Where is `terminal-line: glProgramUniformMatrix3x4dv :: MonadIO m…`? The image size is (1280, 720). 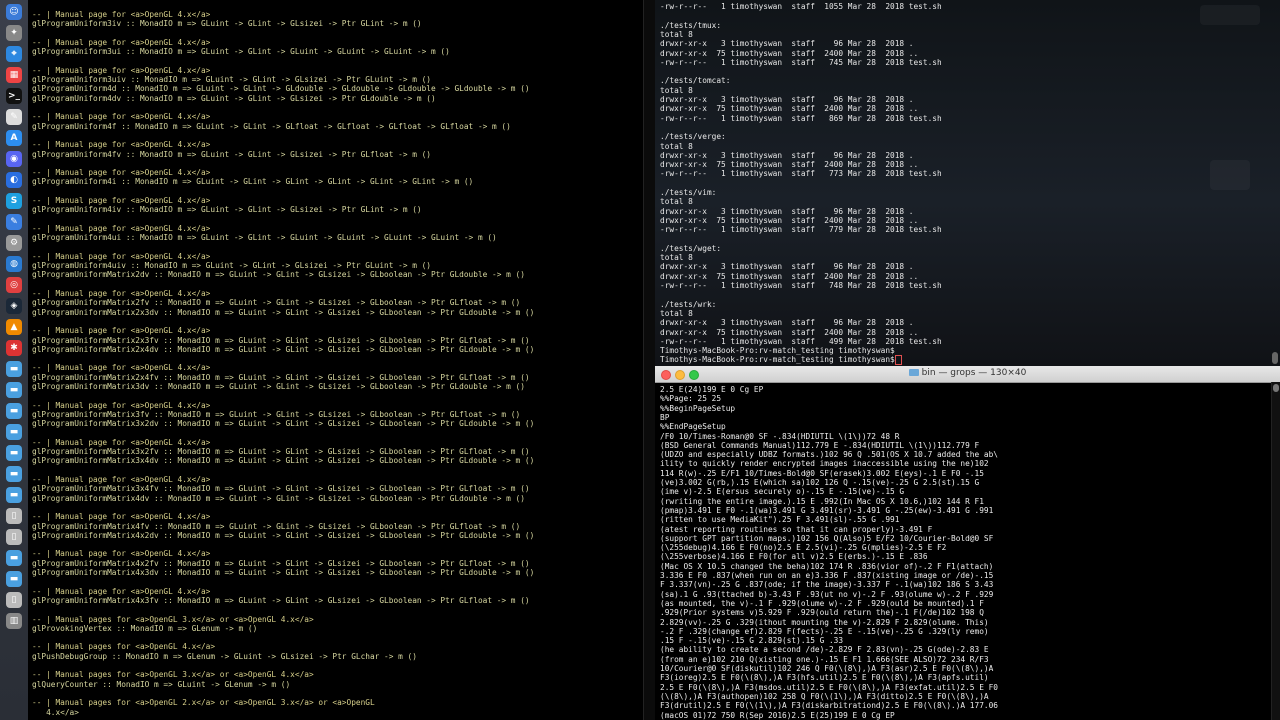
terminal-line: glProgramUniformMatrix3x4dv :: MonadIO m… is located at coordinates (283, 461).